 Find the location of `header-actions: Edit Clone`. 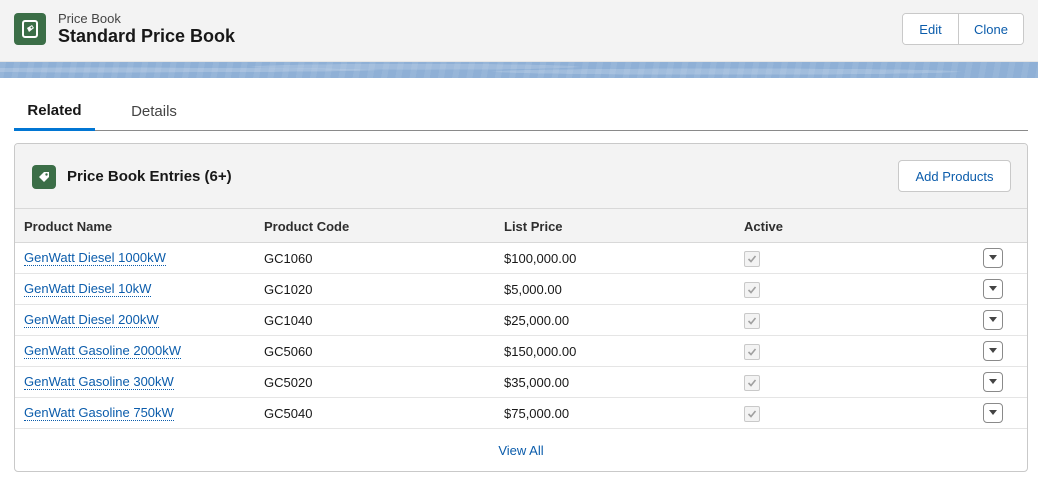

header-actions: Edit Clone is located at coordinates (963, 29).